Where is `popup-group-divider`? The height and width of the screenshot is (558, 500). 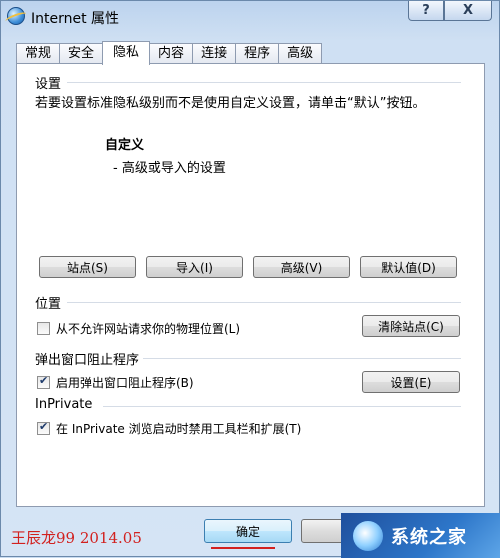
popup-group-divider is located at coordinates (302, 358).